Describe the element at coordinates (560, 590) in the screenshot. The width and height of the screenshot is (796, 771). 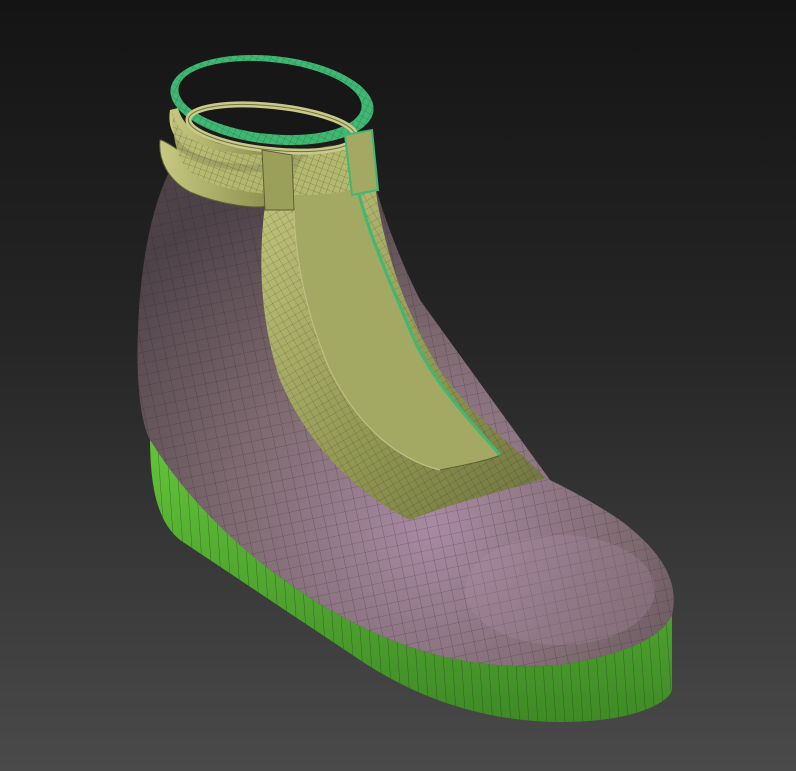
I see `toe-cap` at that location.